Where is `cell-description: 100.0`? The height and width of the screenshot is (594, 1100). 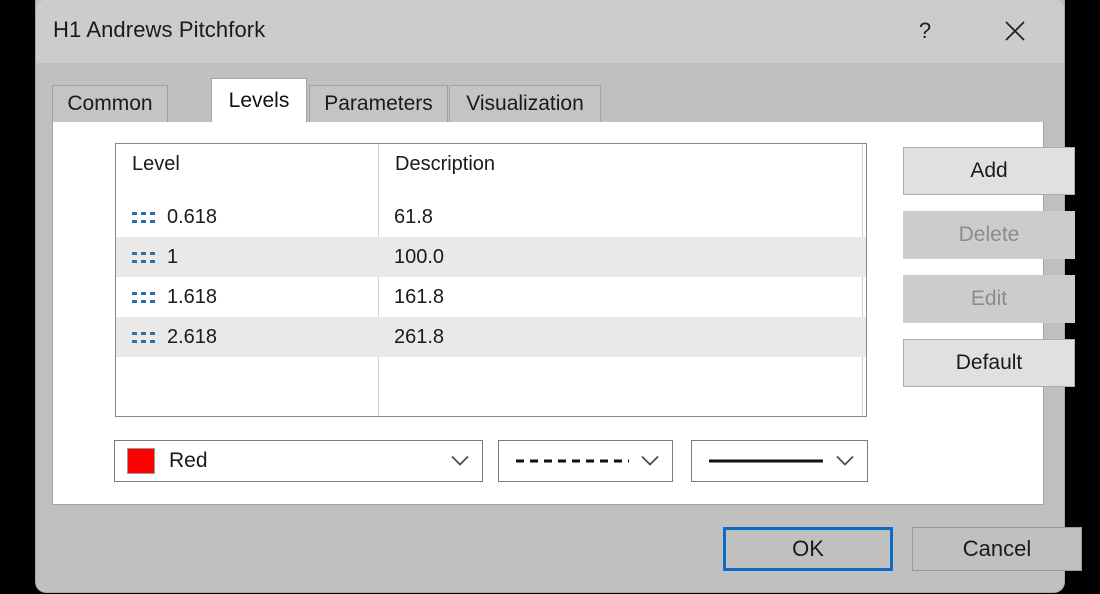 cell-description: 100.0 is located at coordinates (620, 257).